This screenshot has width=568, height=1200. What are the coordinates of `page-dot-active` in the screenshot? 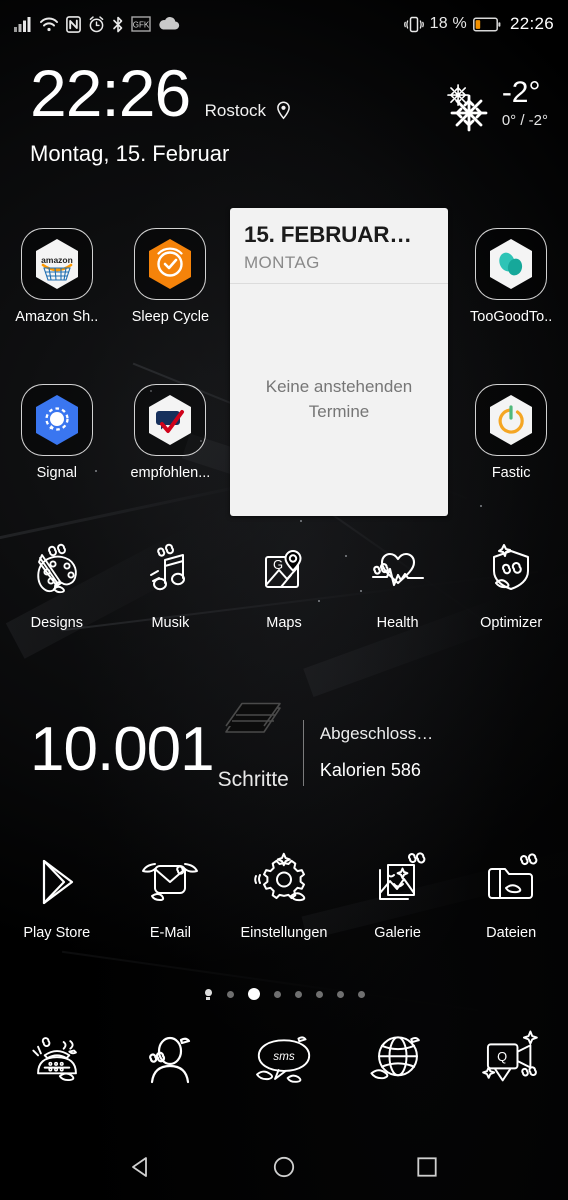 It's located at (253, 994).